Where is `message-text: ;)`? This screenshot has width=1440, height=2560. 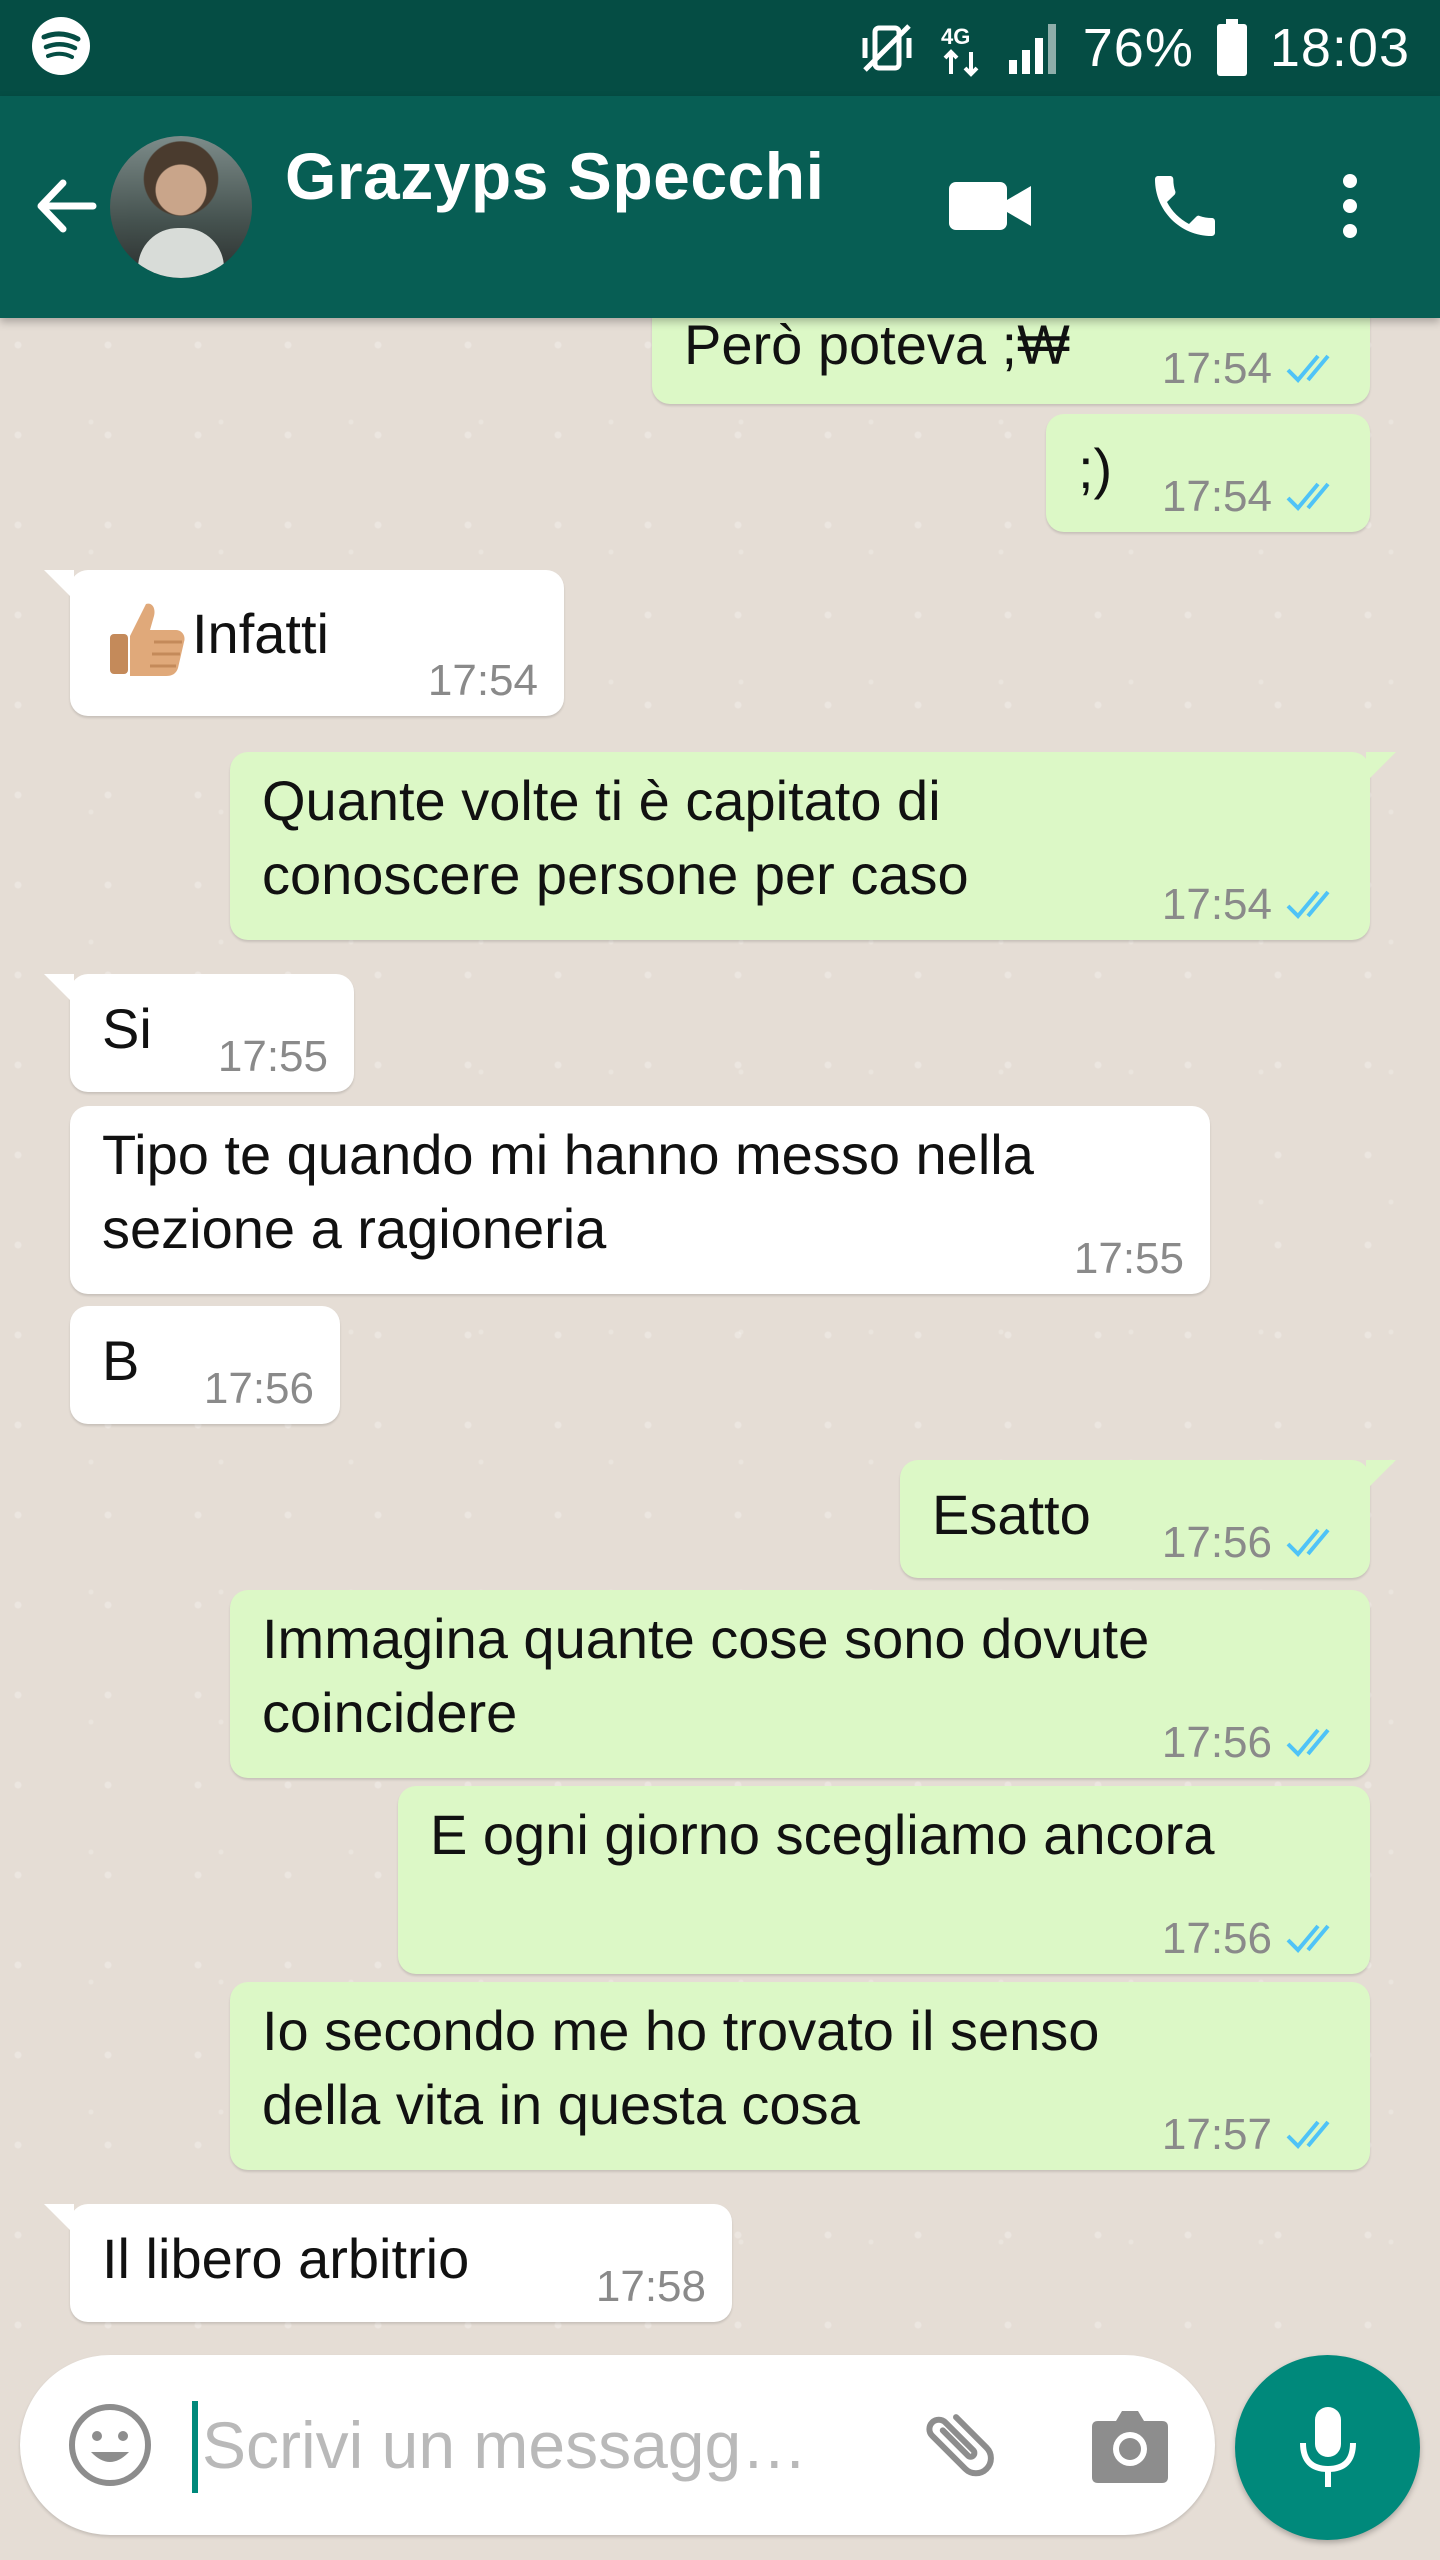 message-text: ;) is located at coordinates (1095, 468).